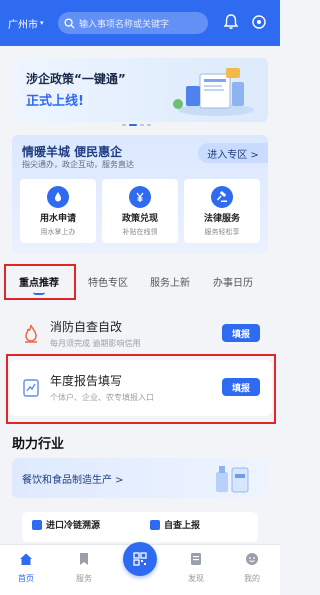 Image resolution: width=320 pixels, height=595 pixels. I want to click on card-name: 政策兑现, so click(139, 219).